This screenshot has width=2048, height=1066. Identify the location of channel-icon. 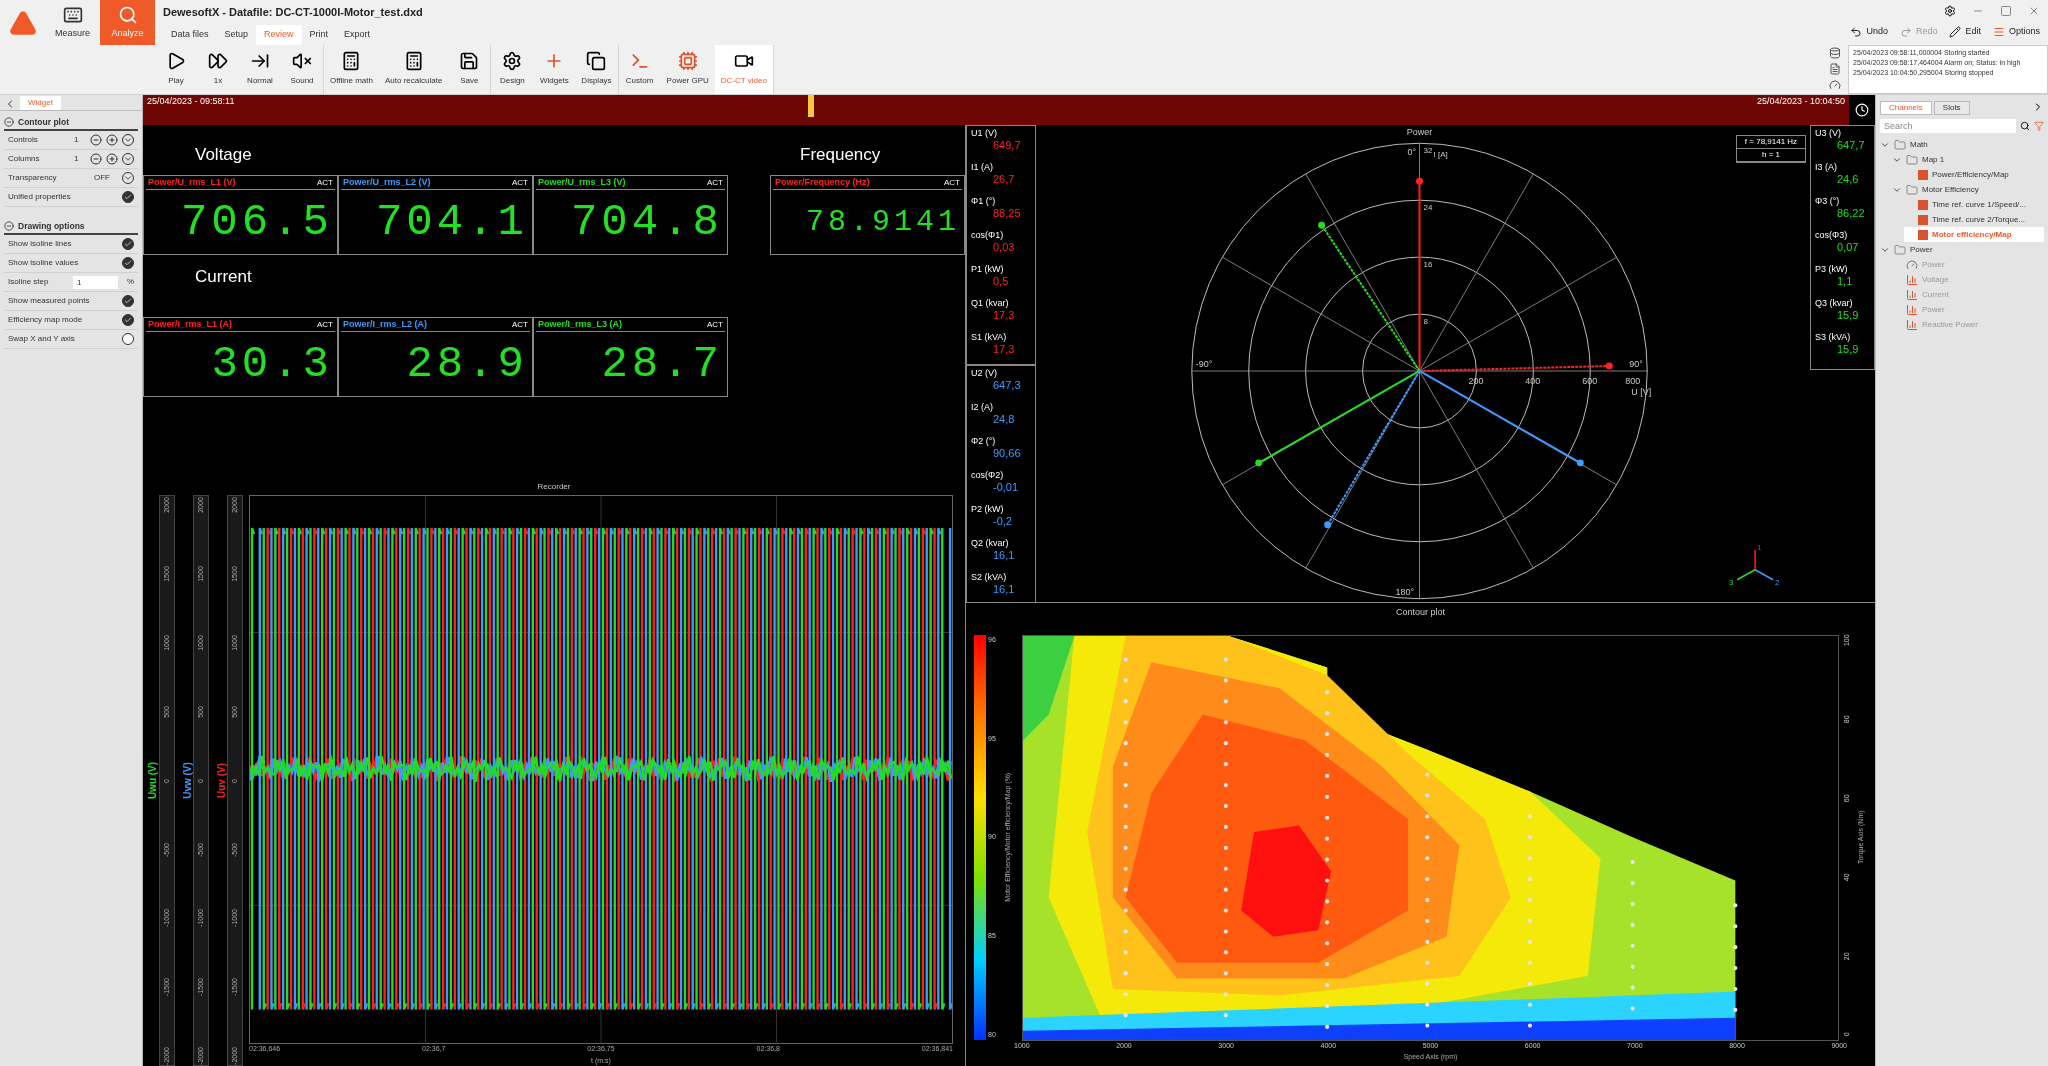
(1923, 234).